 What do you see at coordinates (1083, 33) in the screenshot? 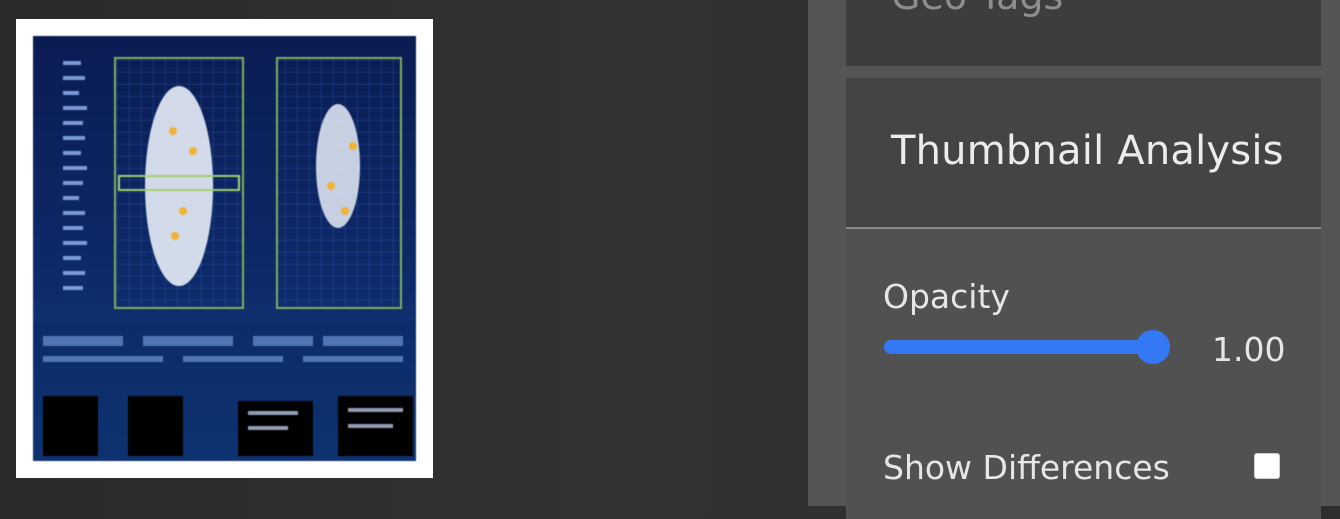
I see `geo-tags-section: Geo Tags` at bounding box center [1083, 33].